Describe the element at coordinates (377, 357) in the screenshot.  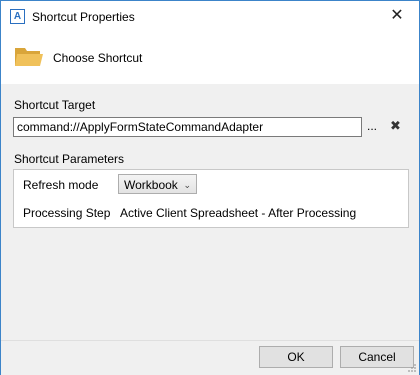
I see `cancel-button: Cancel` at that location.